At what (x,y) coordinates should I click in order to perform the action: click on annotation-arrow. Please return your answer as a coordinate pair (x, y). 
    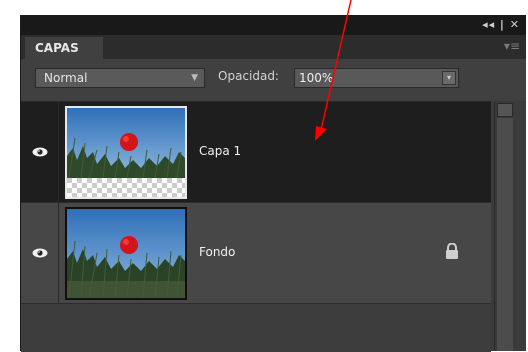
    Looking at the image, I should click on (333, 70).